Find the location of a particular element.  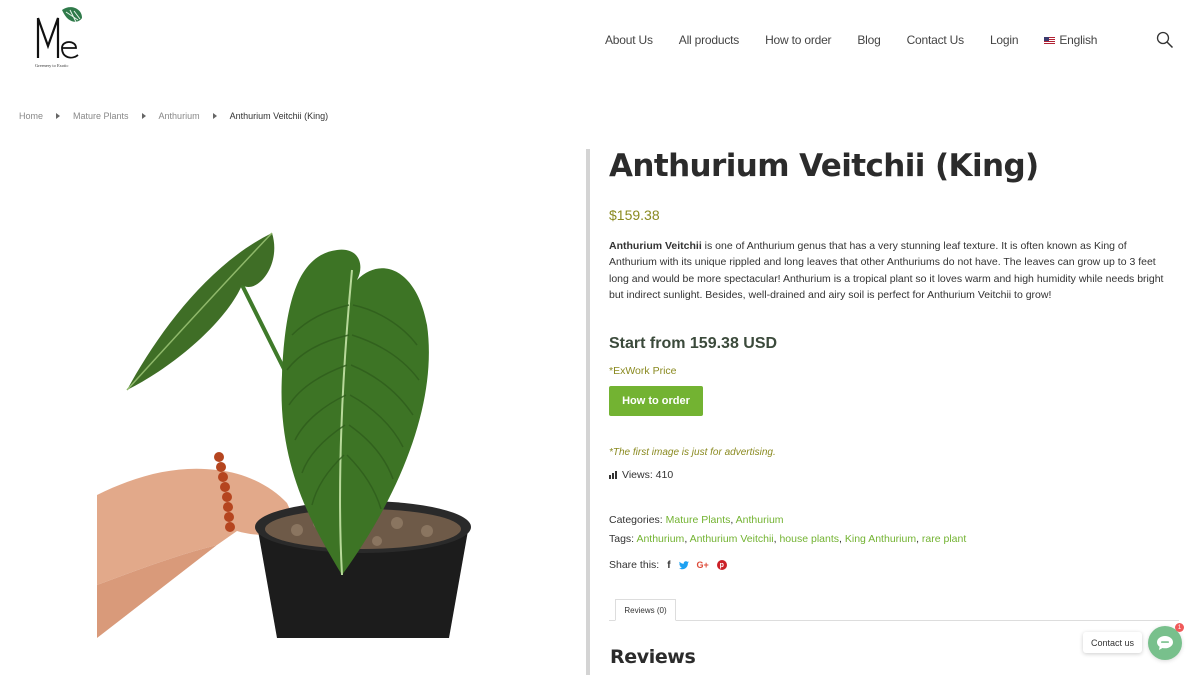

share-bar: Share this: f G+ p is located at coordinates (668, 565).